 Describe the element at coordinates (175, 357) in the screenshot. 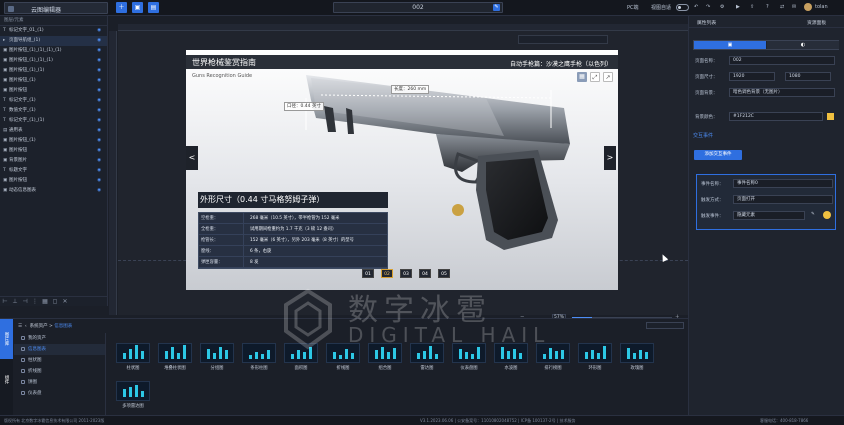

I see `asset-tile: 堆叠柱状图` at that location.